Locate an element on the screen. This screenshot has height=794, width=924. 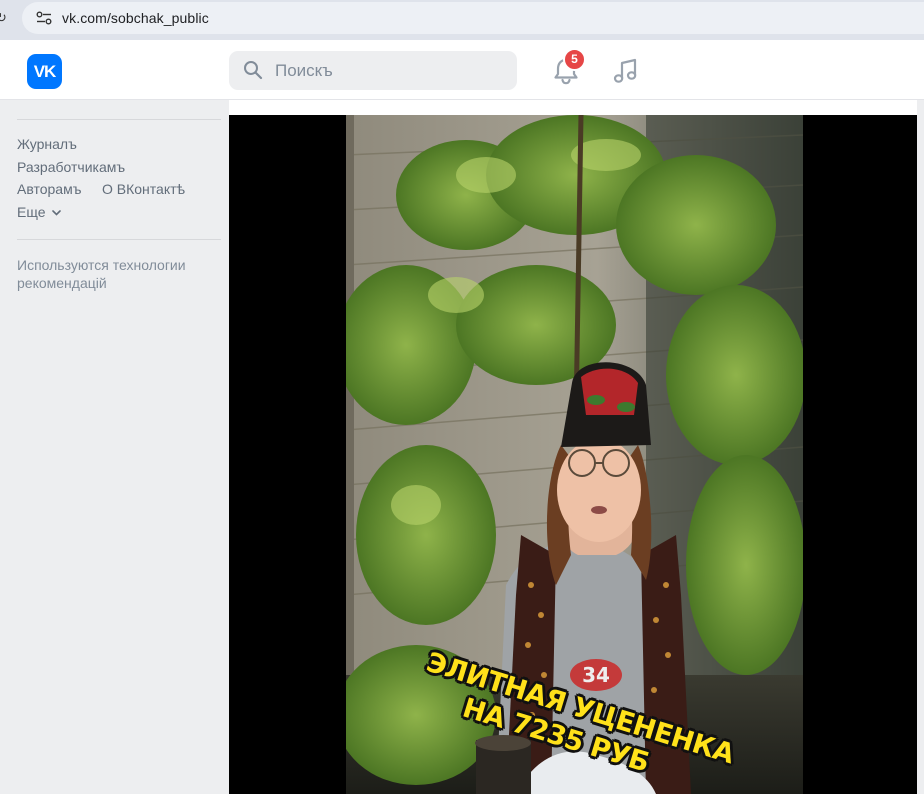
sidebar-link-about: О ВКонтактѣ is located at coordinates (143, 189).